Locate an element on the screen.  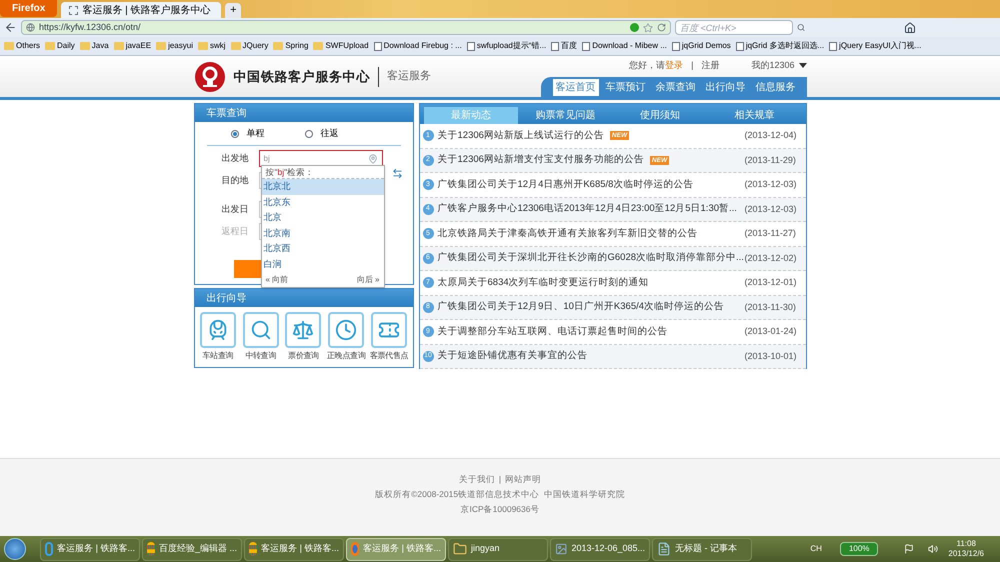
home-icon is located at coordinates (910, 28).